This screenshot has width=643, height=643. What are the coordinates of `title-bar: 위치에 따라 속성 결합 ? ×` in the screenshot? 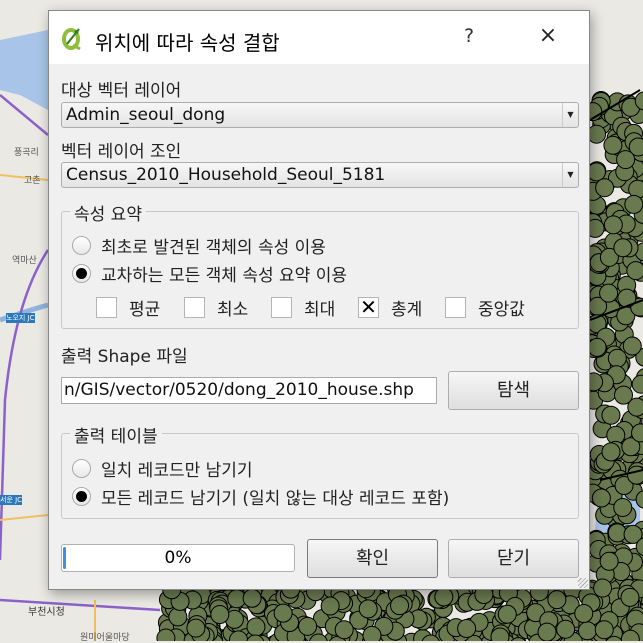 It's located at (319, 37).